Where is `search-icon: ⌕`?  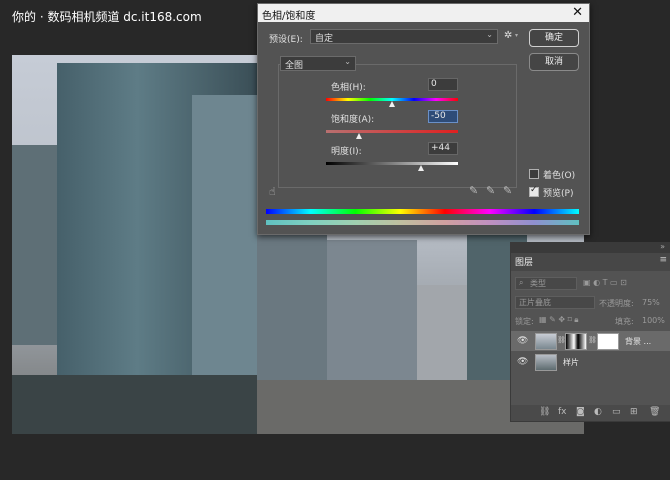 search-icon: ⌕ is located at coordinates (521, 282).